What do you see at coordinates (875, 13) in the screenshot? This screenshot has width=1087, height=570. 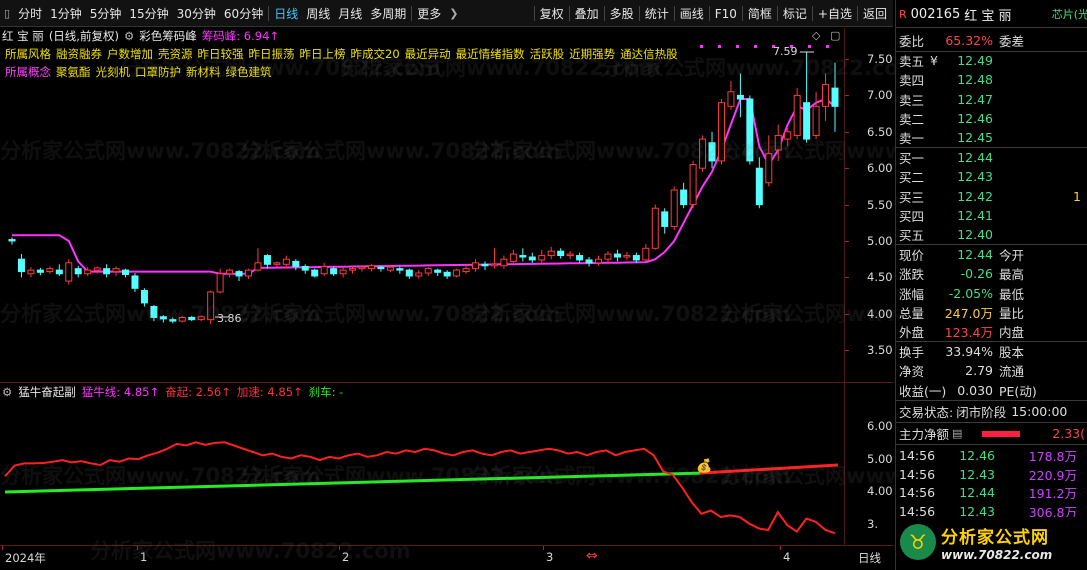 I see `action-button-9: 返回` at bounding box center [875, 13].